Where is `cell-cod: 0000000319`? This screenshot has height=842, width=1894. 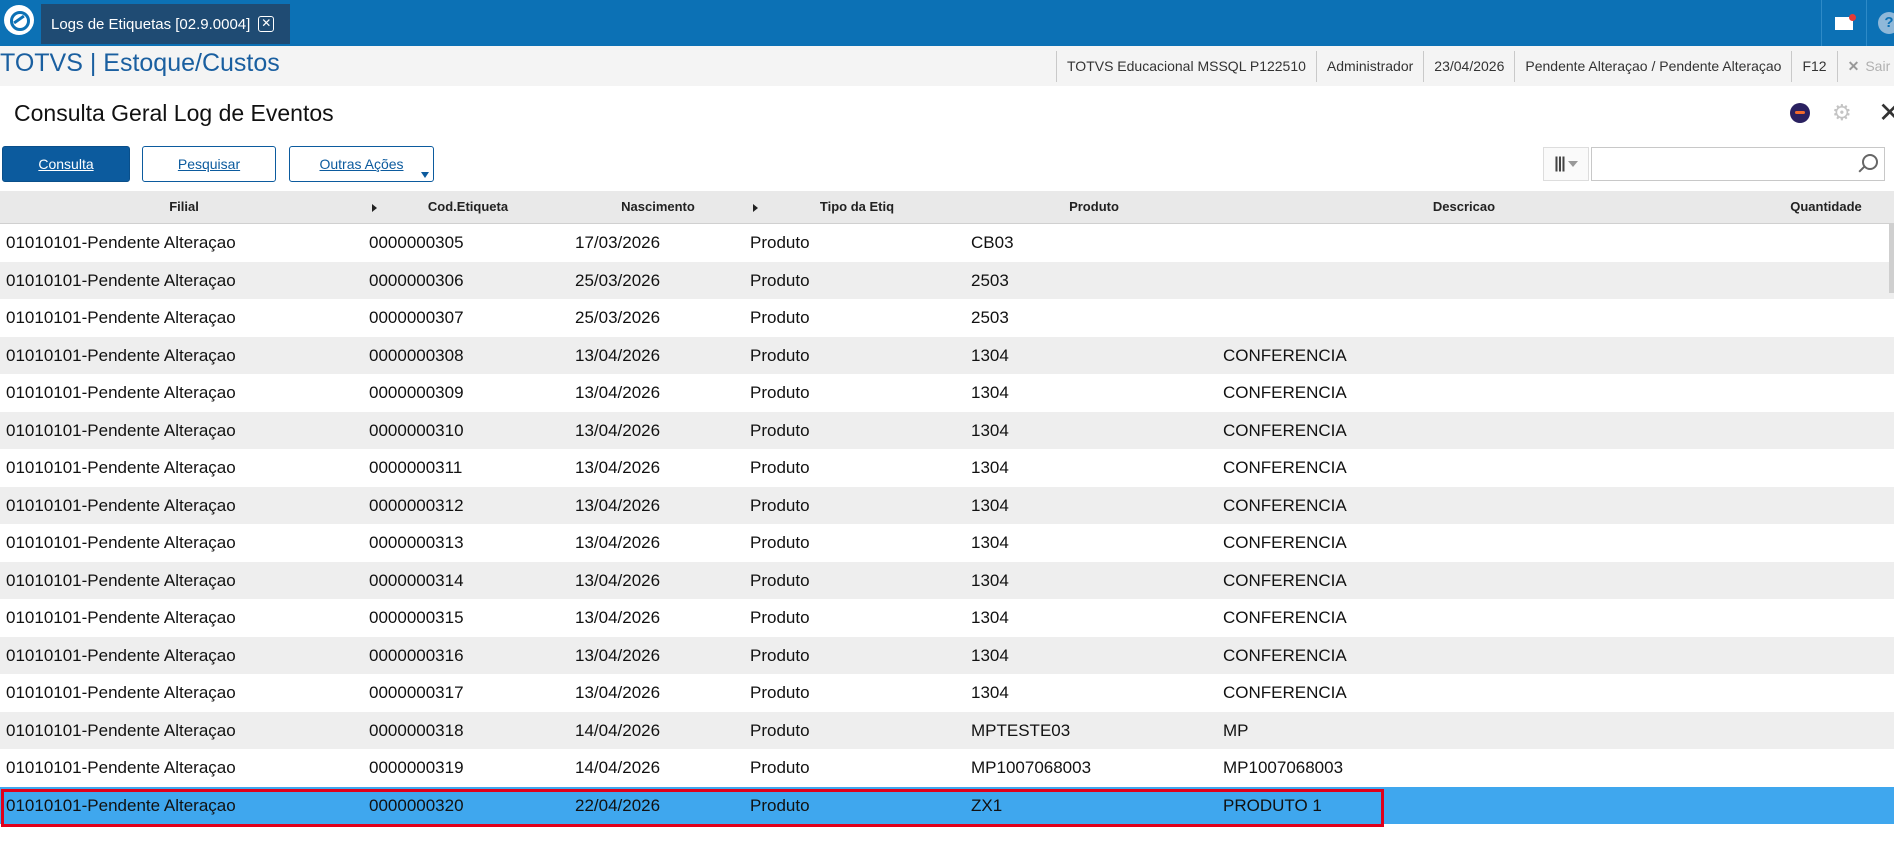 cell-cod: 0000000319 is located at coordinates (416, 767).